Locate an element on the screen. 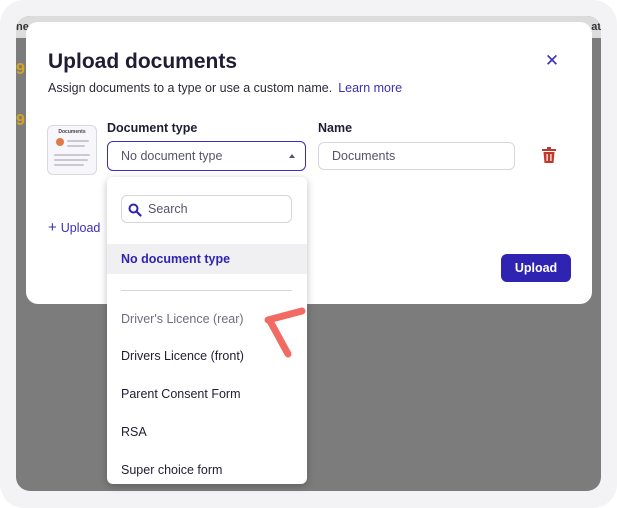  annotation-arrow-icon is located at coordinates (285, 332).